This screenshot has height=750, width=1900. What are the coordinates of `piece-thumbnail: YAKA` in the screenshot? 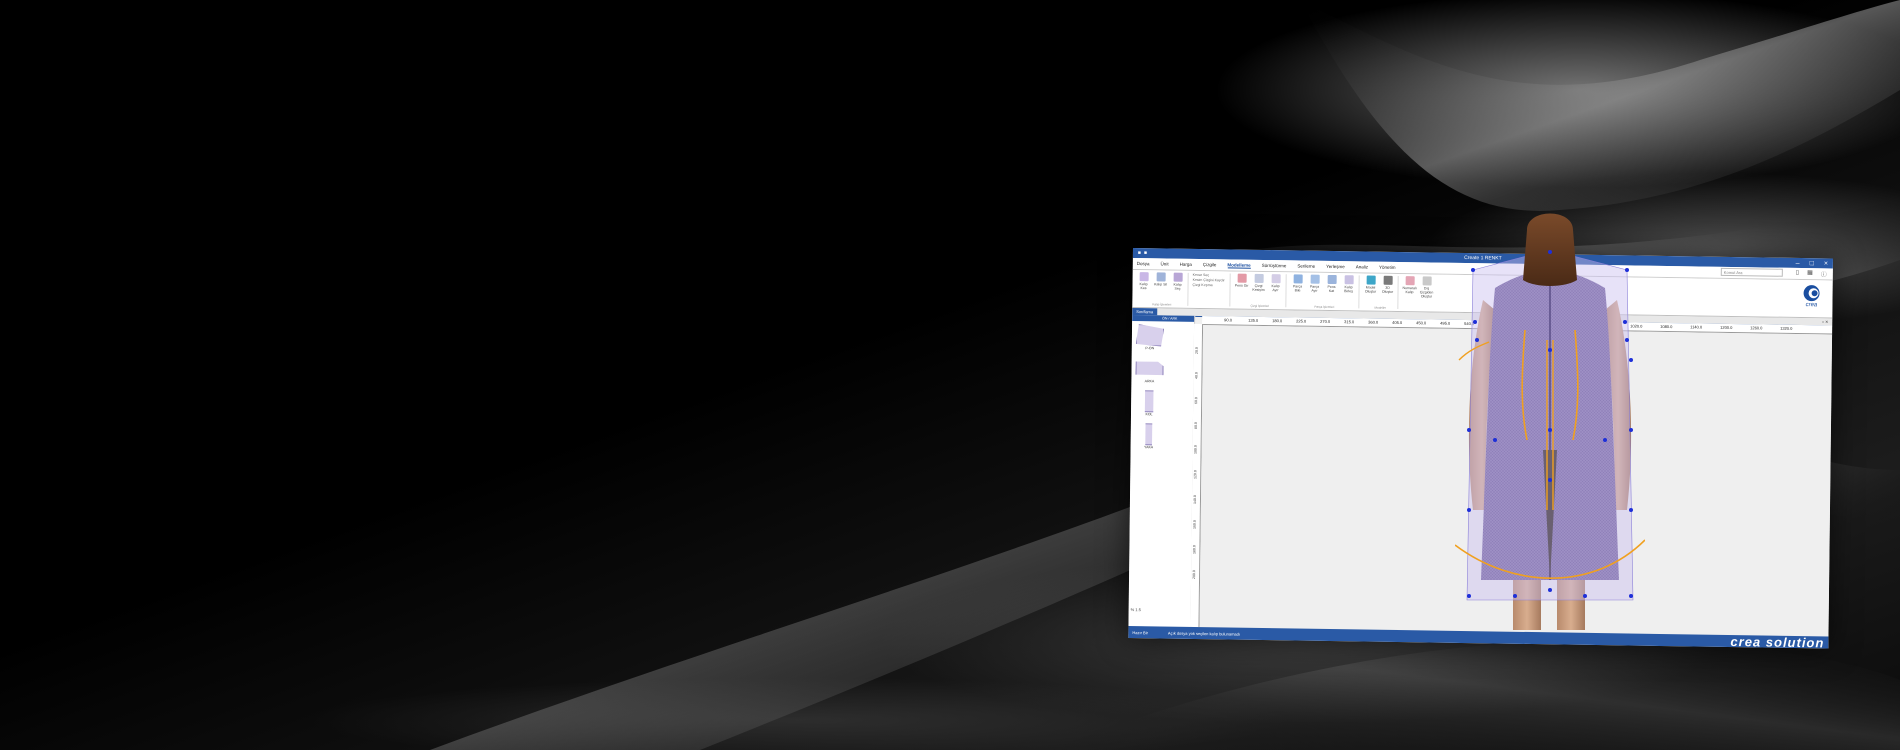 It's located at (1149, 438).